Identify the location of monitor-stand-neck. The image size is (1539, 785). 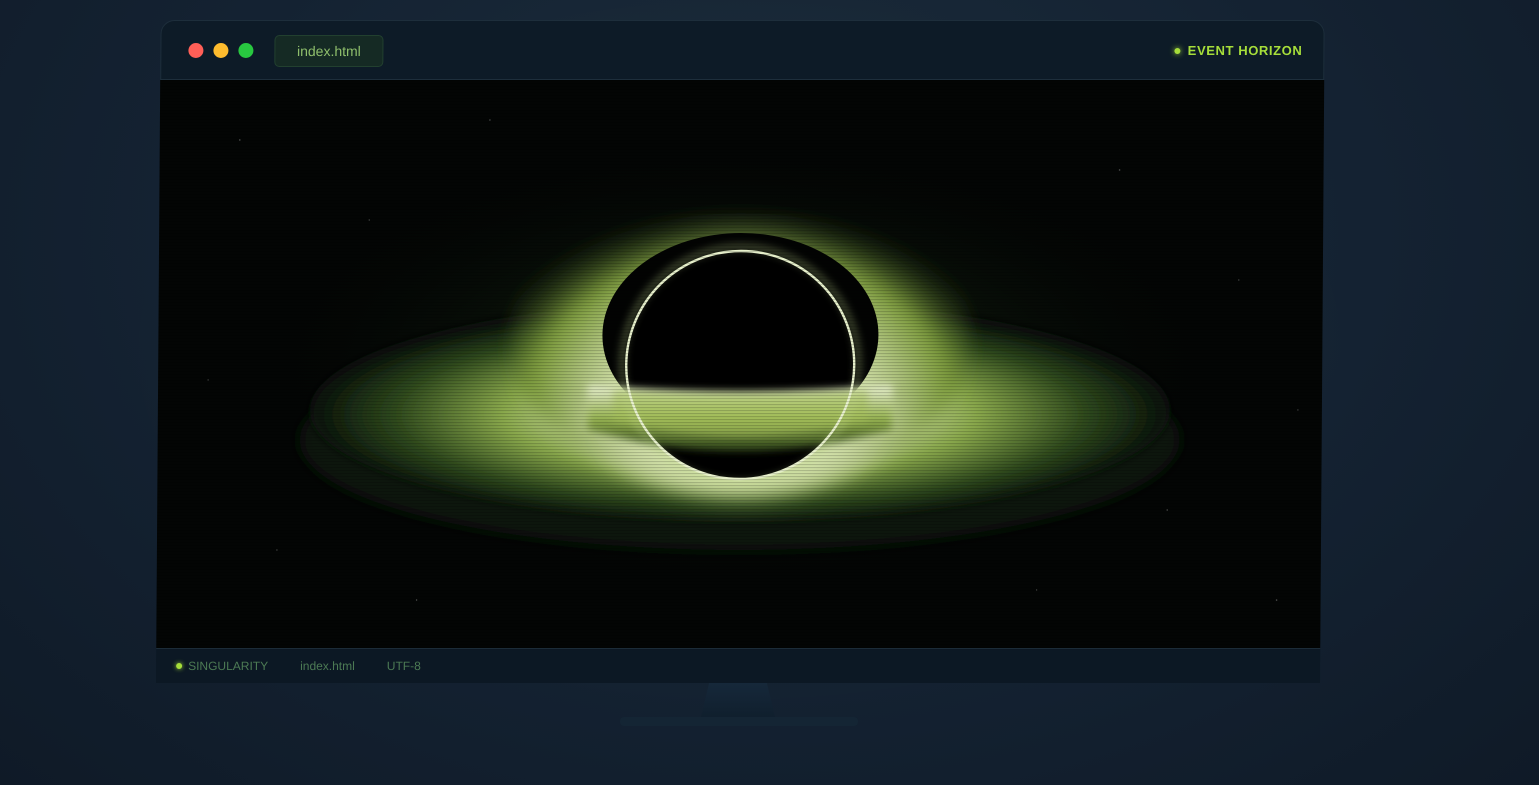
(738, 702).